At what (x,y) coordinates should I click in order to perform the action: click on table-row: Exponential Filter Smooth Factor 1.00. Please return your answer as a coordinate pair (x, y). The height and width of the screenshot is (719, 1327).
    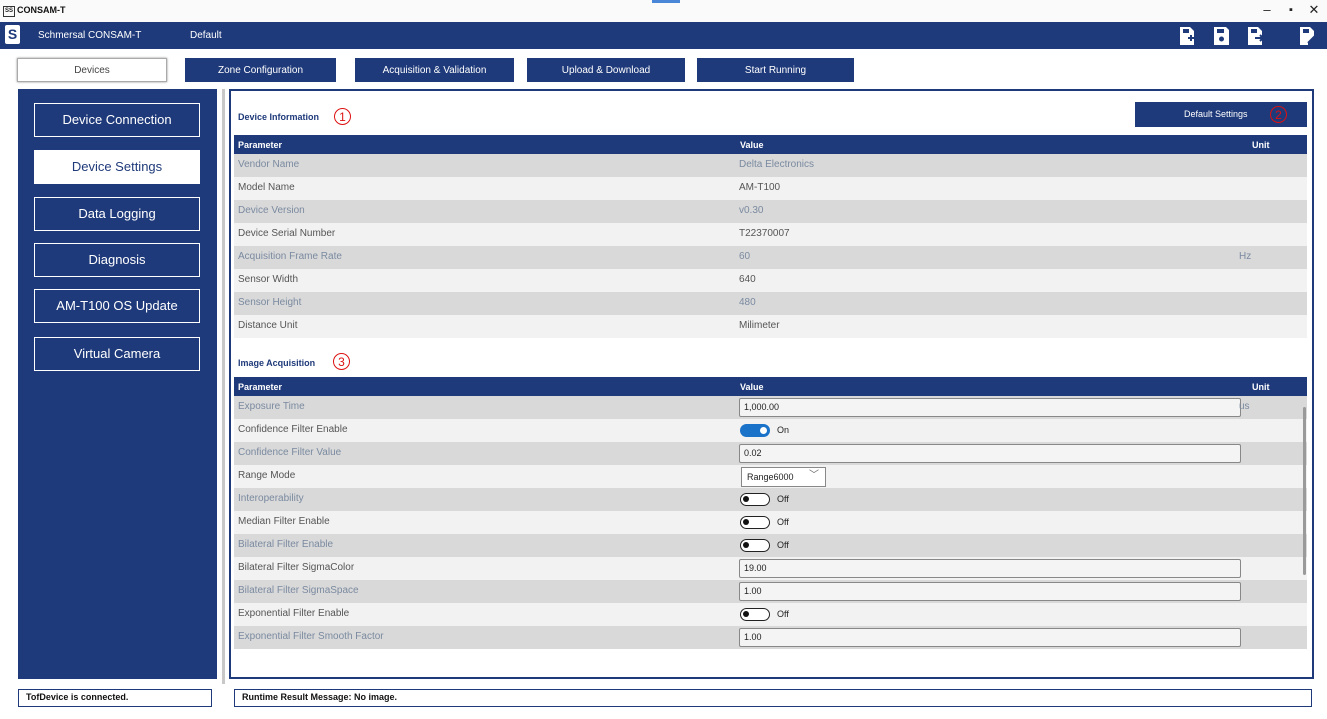
    Looking at the image, I should click on (770, 637).